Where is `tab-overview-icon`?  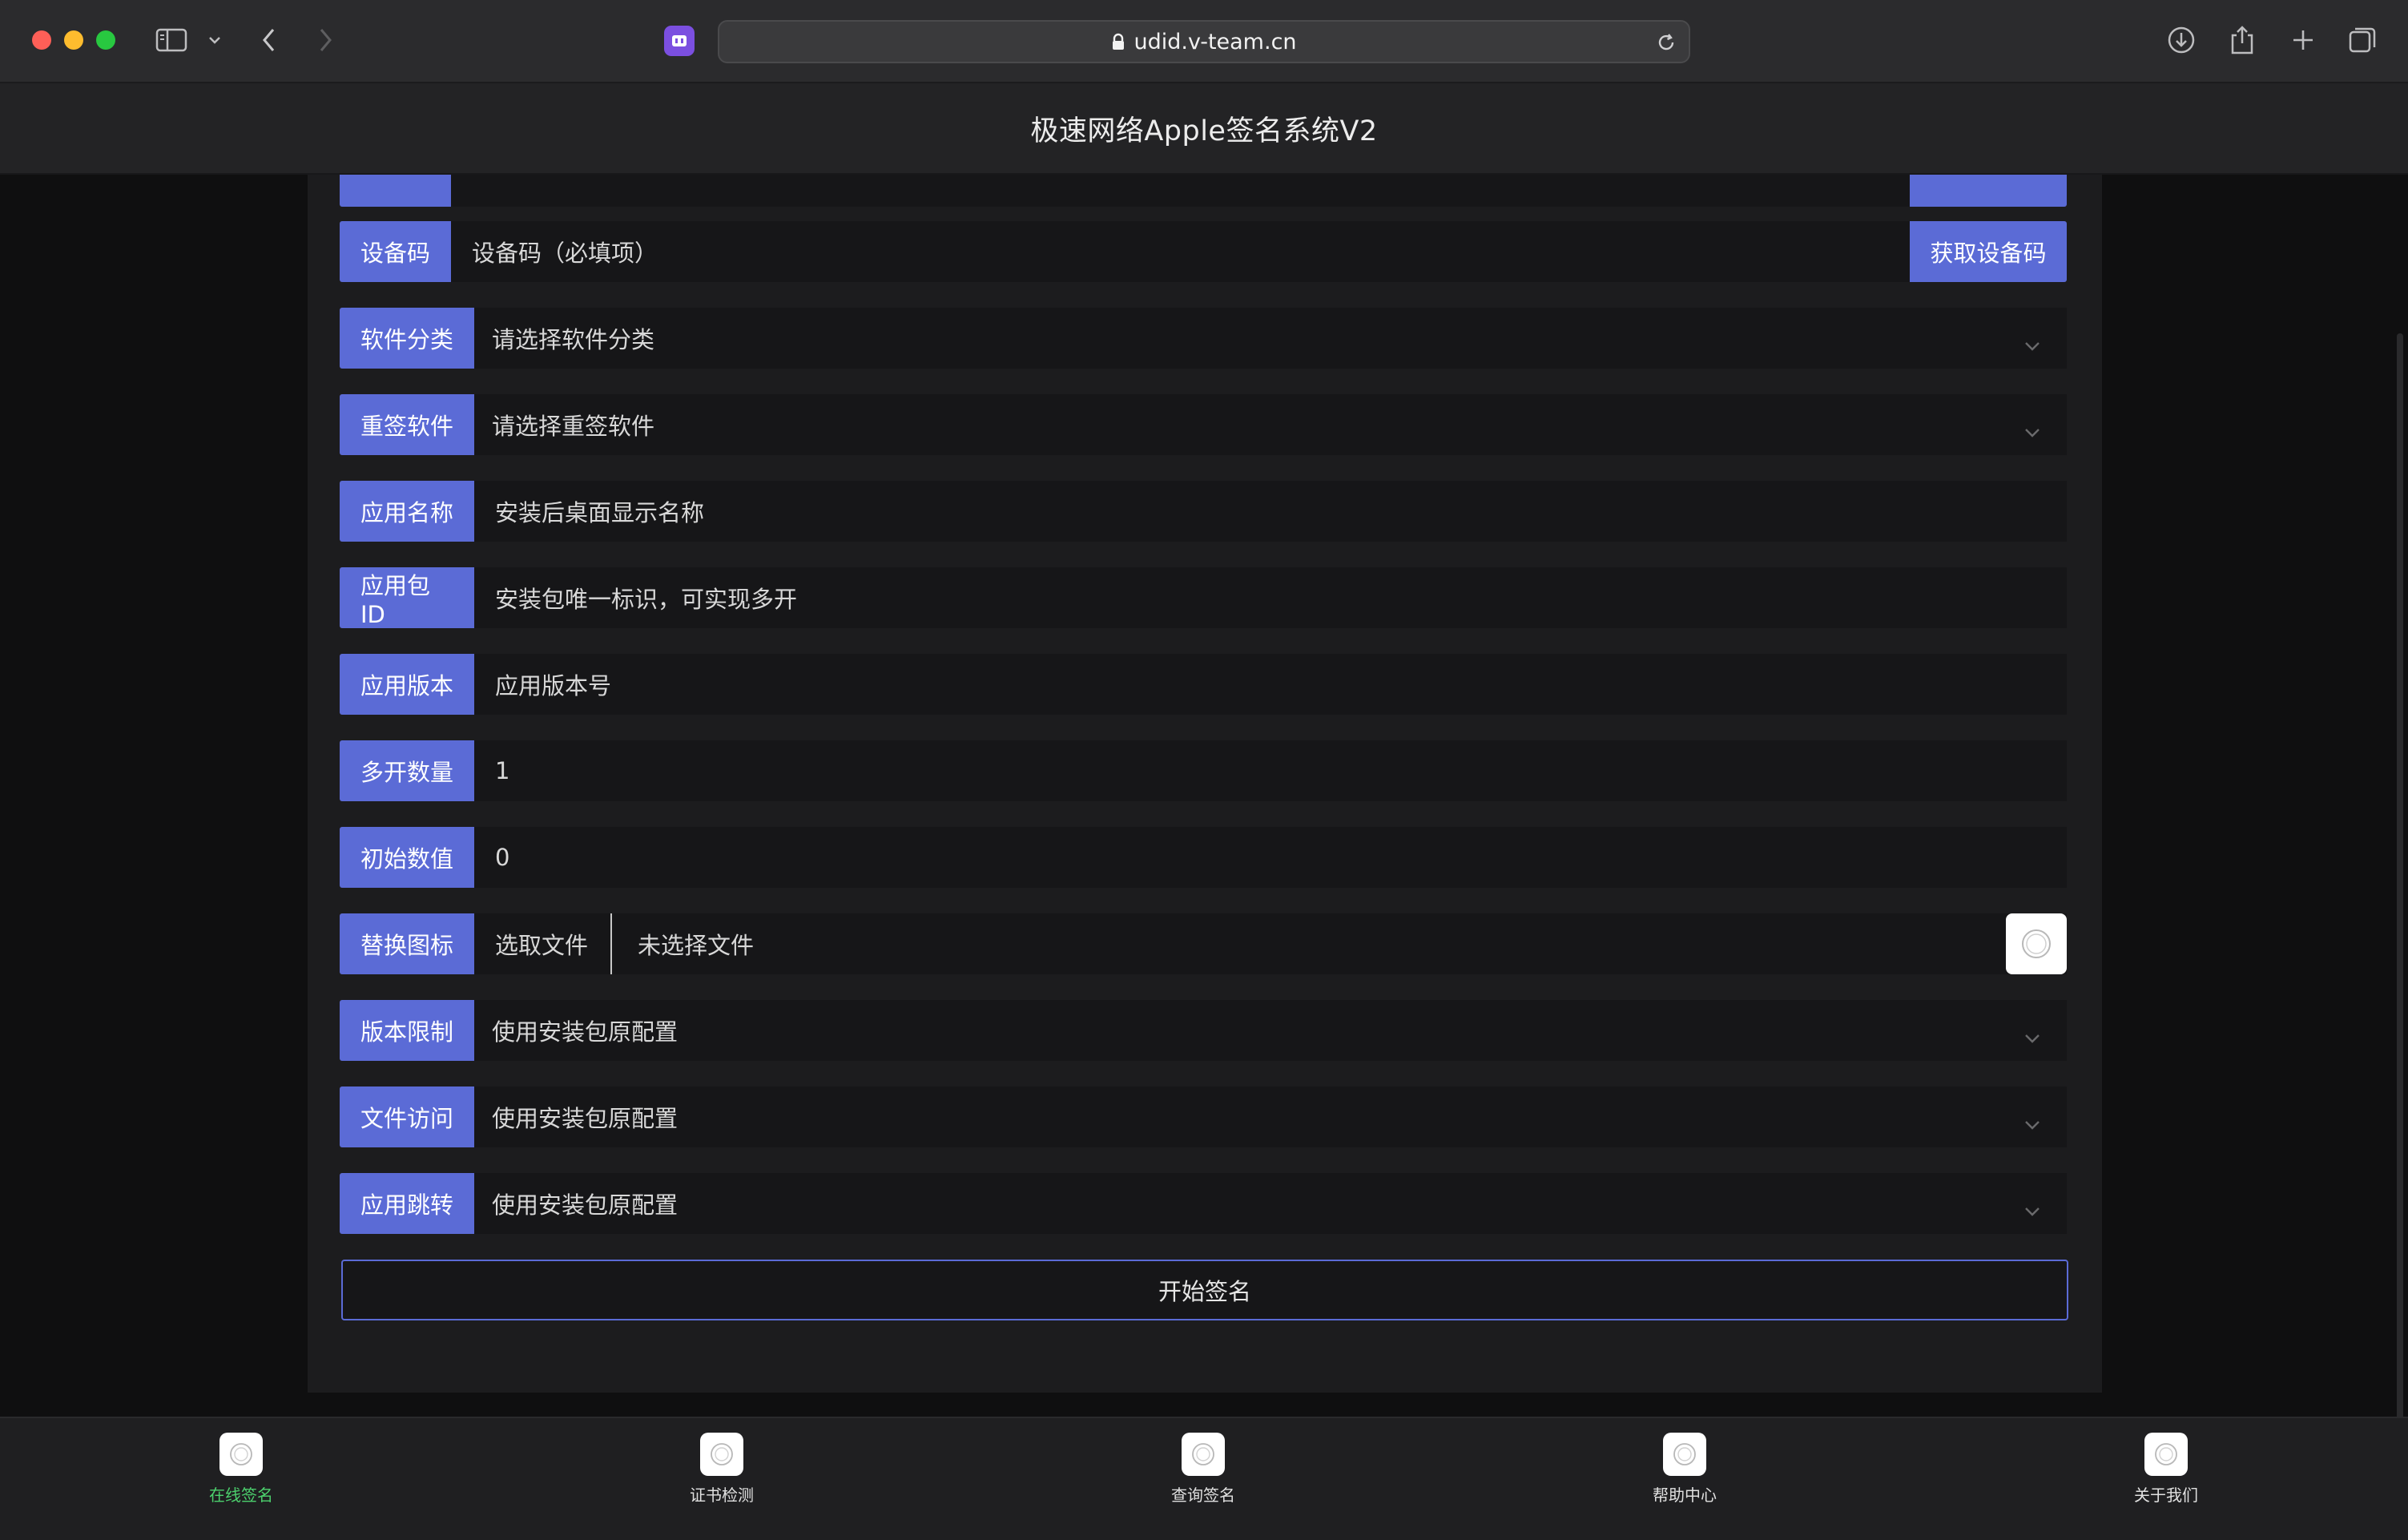
tab-overview-icon is located at coordinates (2362, 40).